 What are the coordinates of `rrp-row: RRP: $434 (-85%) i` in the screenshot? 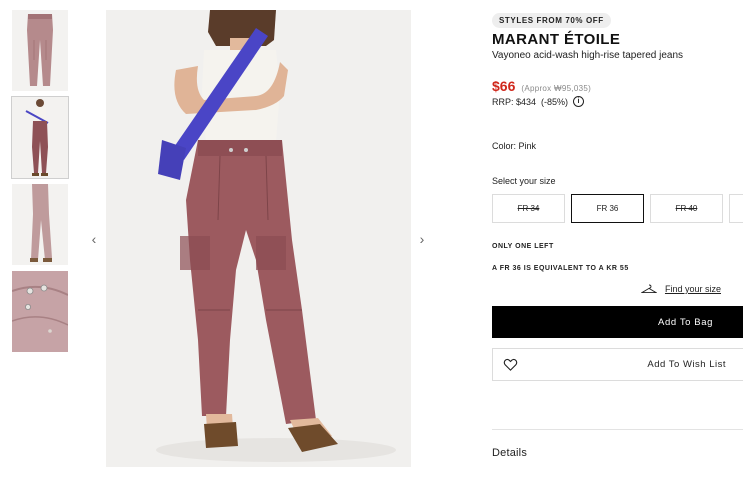 It's located at (617, 101).